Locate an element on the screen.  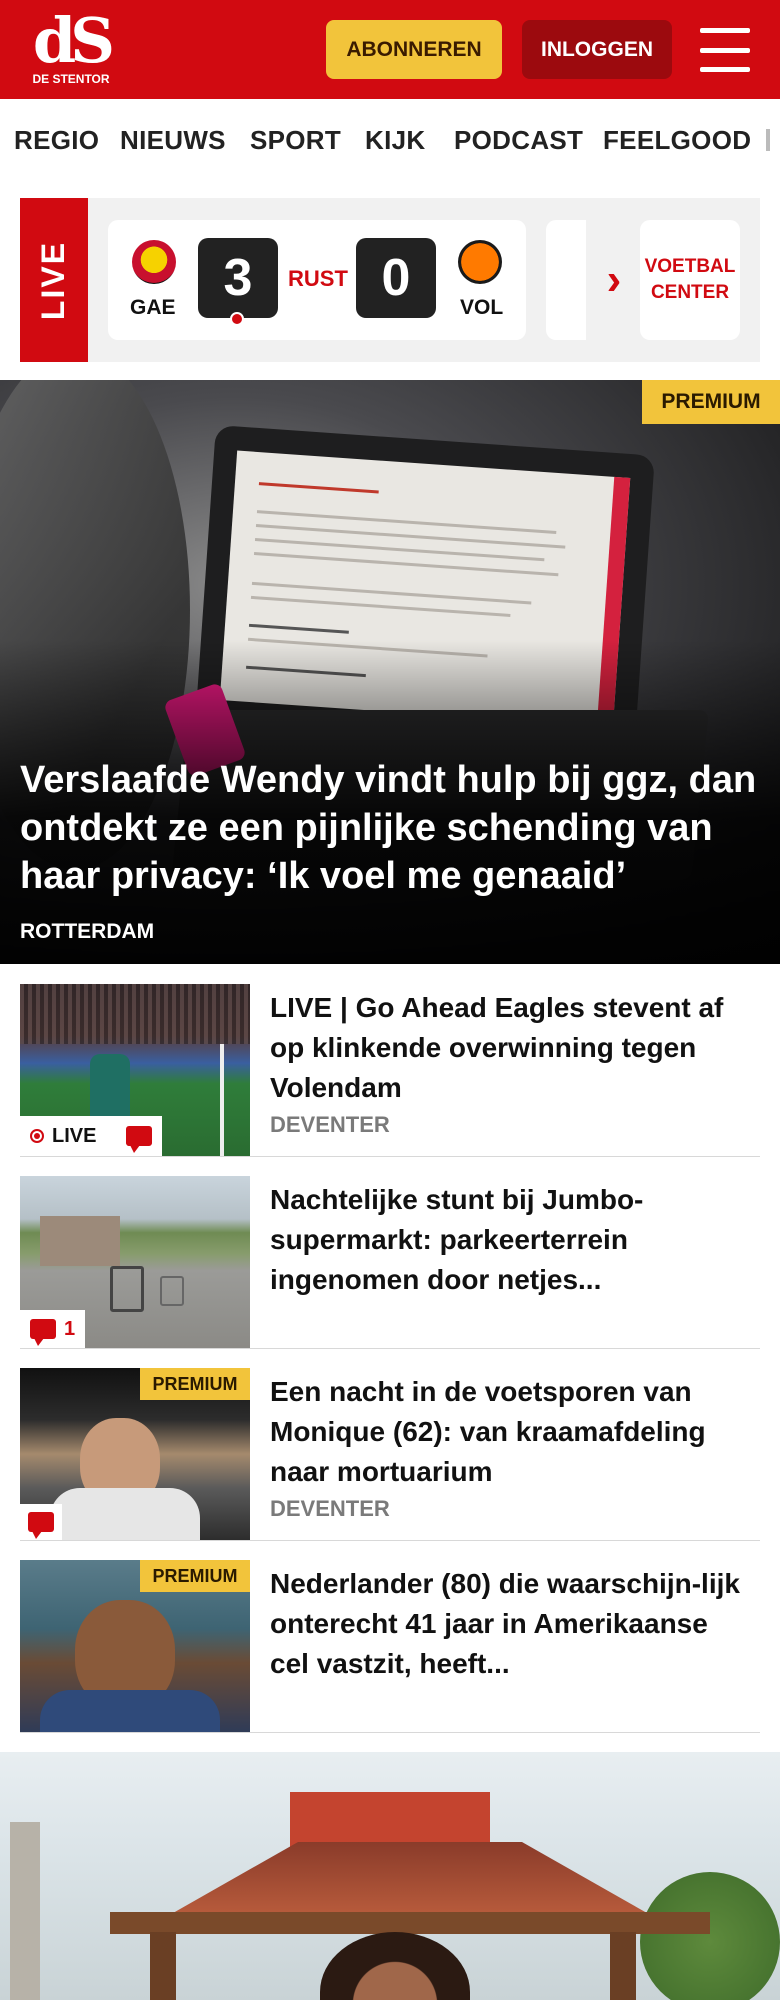
chevron-right-icon: › is located at coordinates (614, 279).